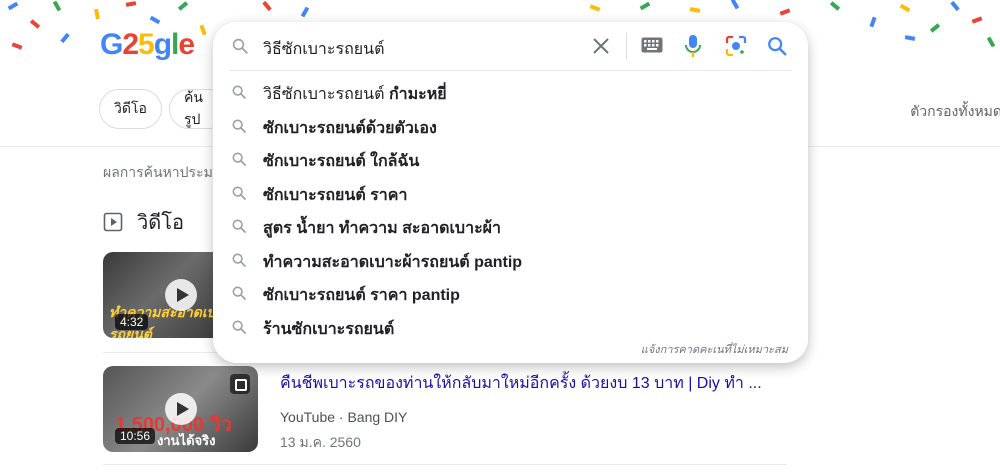 The height and width of the screenshot is (473, 1000). Describe the element at coordinates (308, 417) in the screenshot. I see `source-name: YouTube` at that location.